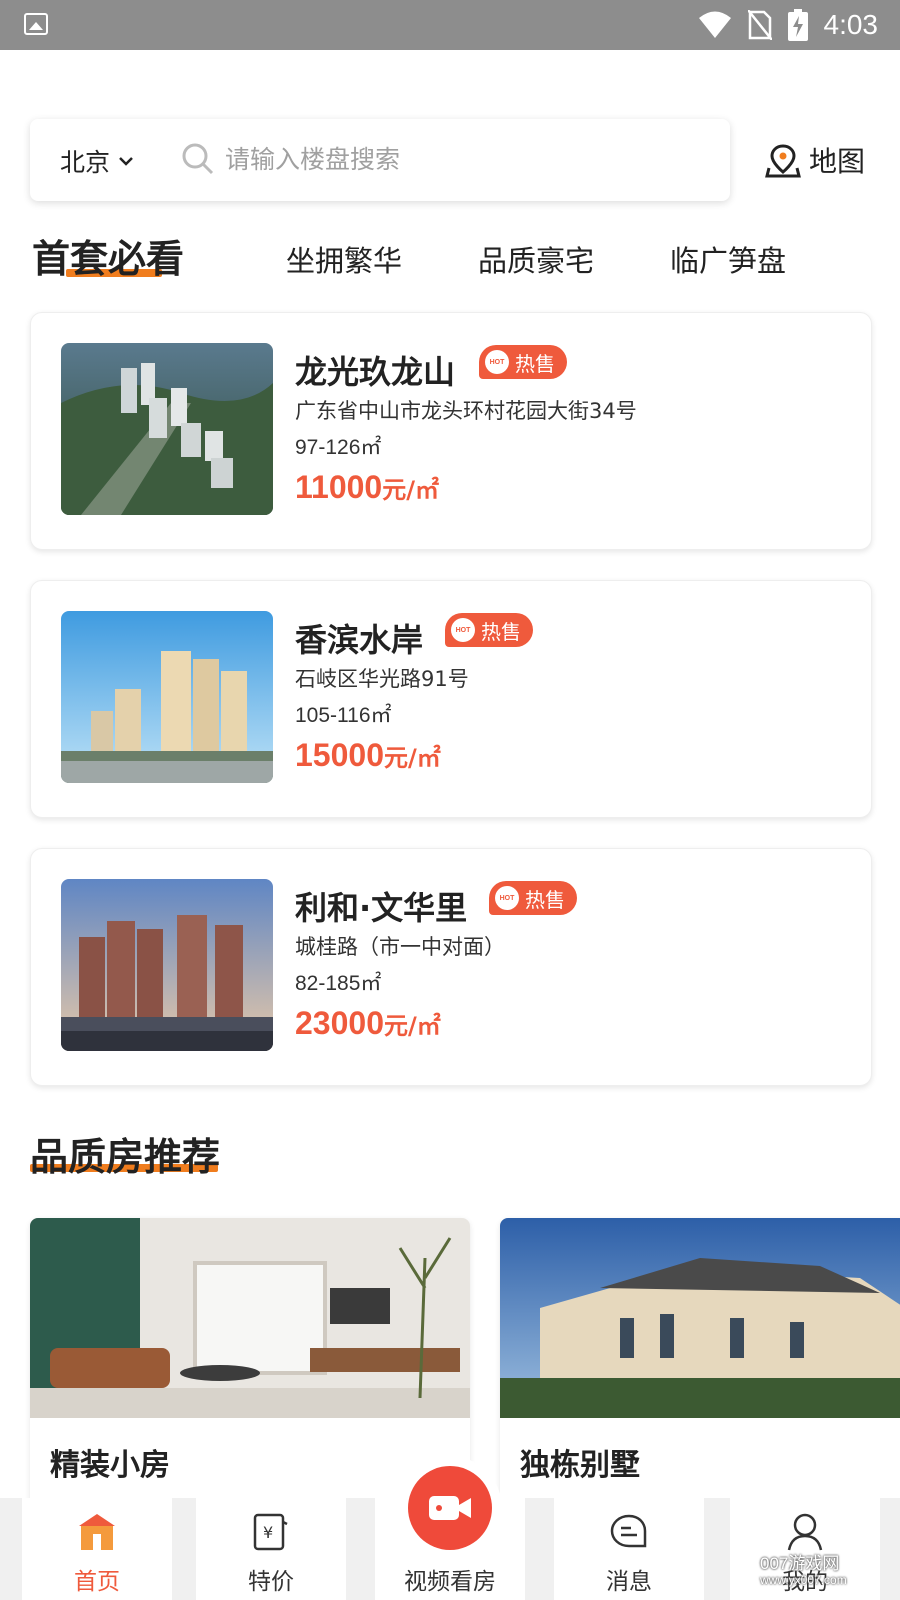 This screenshot has height=1600, width=900. Describe the element at coordinates (580, 1465) in the screenshot. I see `recommend-title: 独栋别墅` at that location.